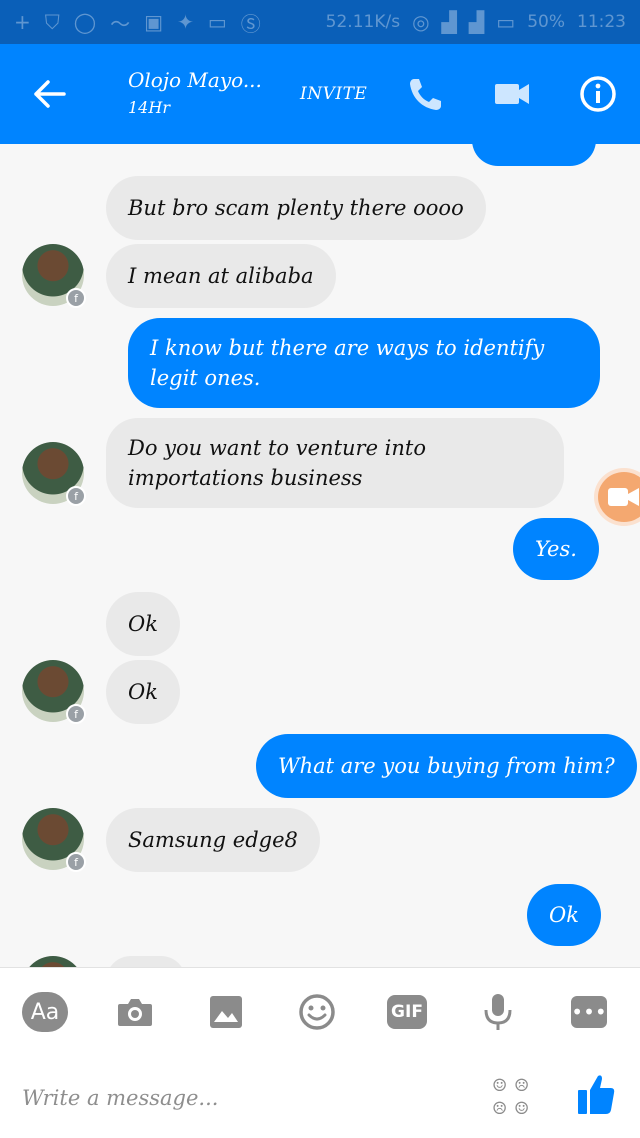  What do you see at coordinates (564, 915) in the screenshot?
I see `message-bubble-outgoing: Ok` at bounding box center [564, 915].